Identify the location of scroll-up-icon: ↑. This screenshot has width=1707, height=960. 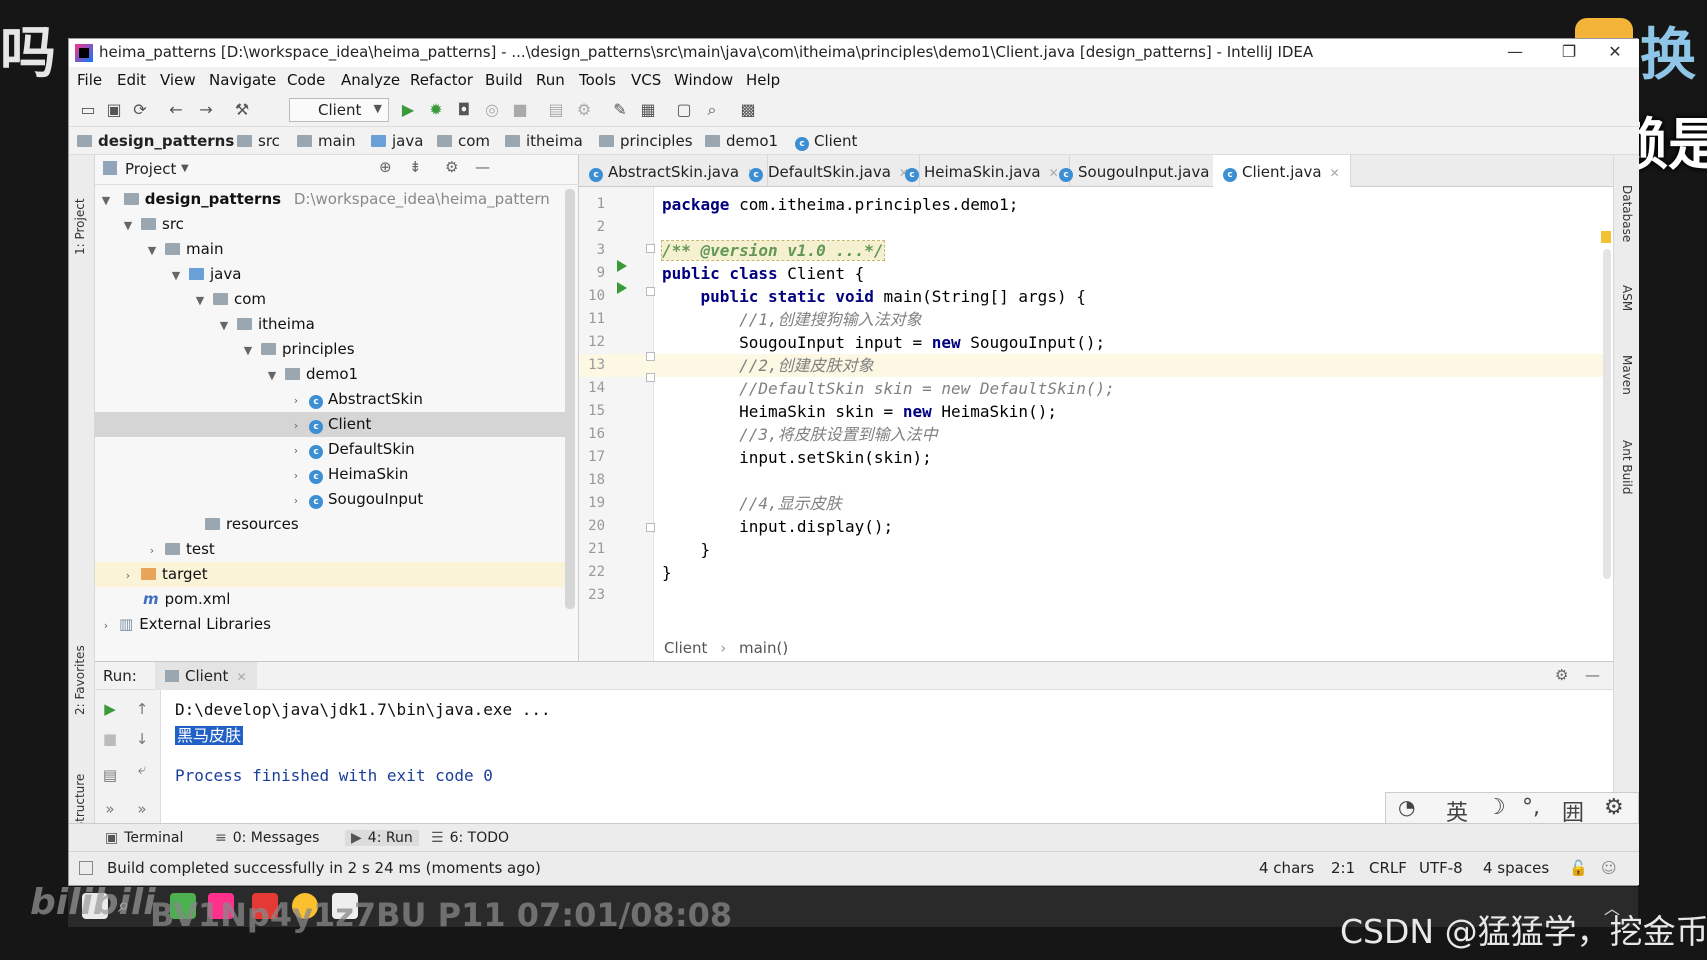
(142, 709).